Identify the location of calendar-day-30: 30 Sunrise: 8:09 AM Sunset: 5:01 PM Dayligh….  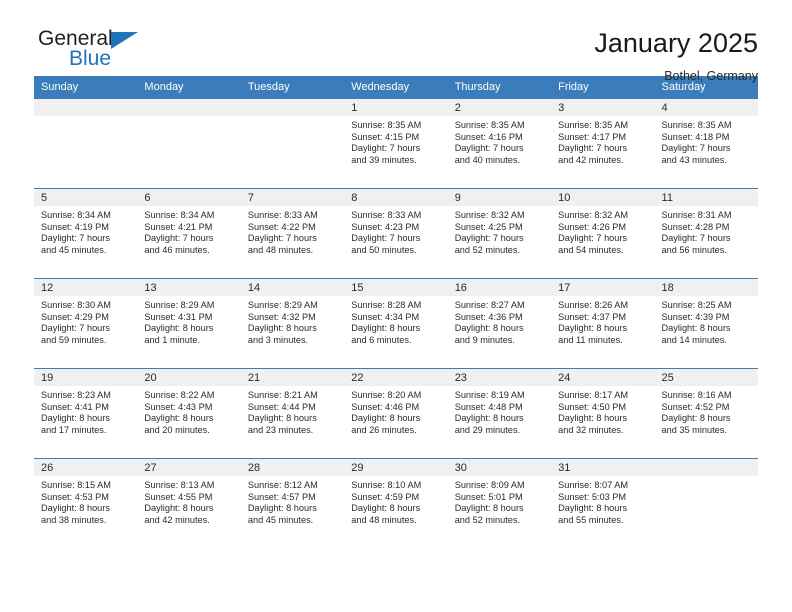
(499, 503).